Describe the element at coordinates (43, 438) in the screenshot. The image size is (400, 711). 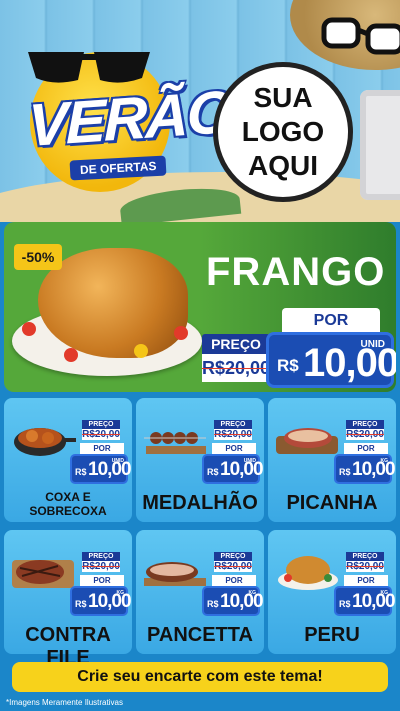
I see `drumstick-image` at that location.